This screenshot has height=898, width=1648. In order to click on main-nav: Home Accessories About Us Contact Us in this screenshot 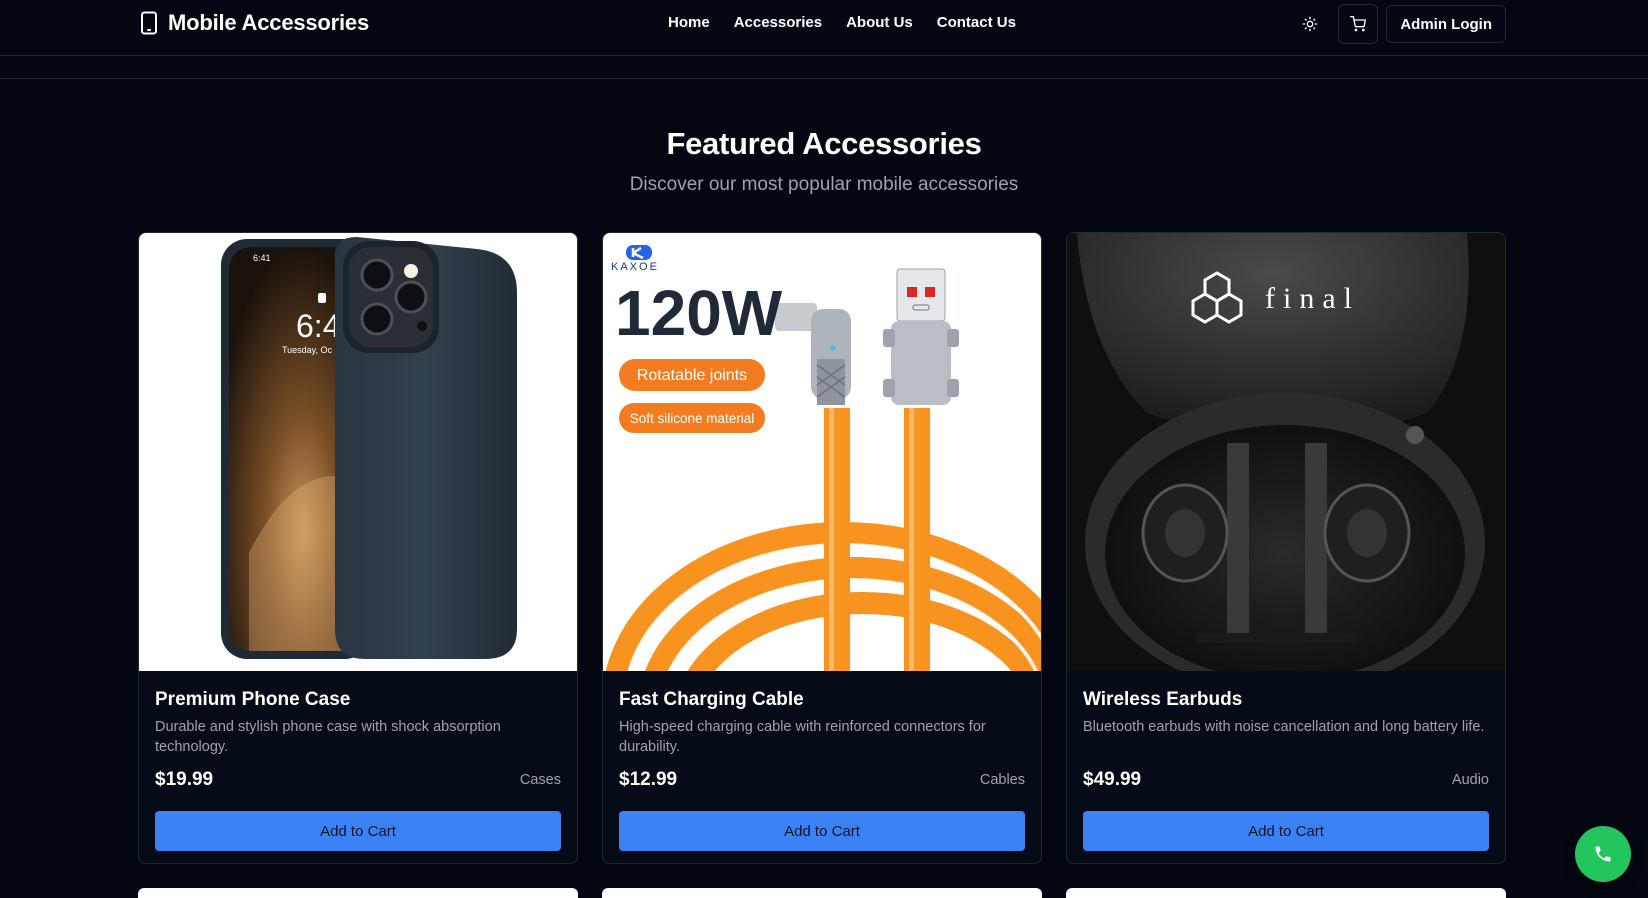, I will do `click(842, 22)`.